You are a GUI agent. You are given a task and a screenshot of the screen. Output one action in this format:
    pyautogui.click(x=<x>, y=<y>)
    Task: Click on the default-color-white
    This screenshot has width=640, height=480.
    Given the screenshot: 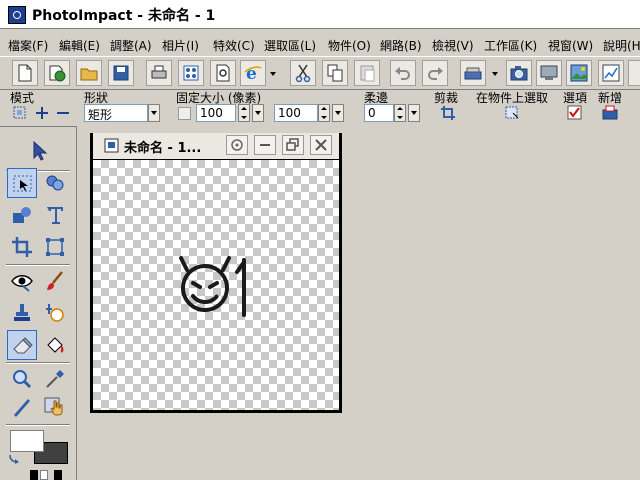 What is the action you would take?
    pyautogui.click(x=44, y=475)
    